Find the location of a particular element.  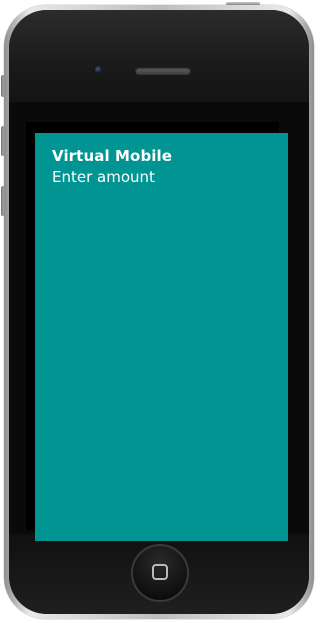

phone-top-panel is located at coordinates (159, 56).